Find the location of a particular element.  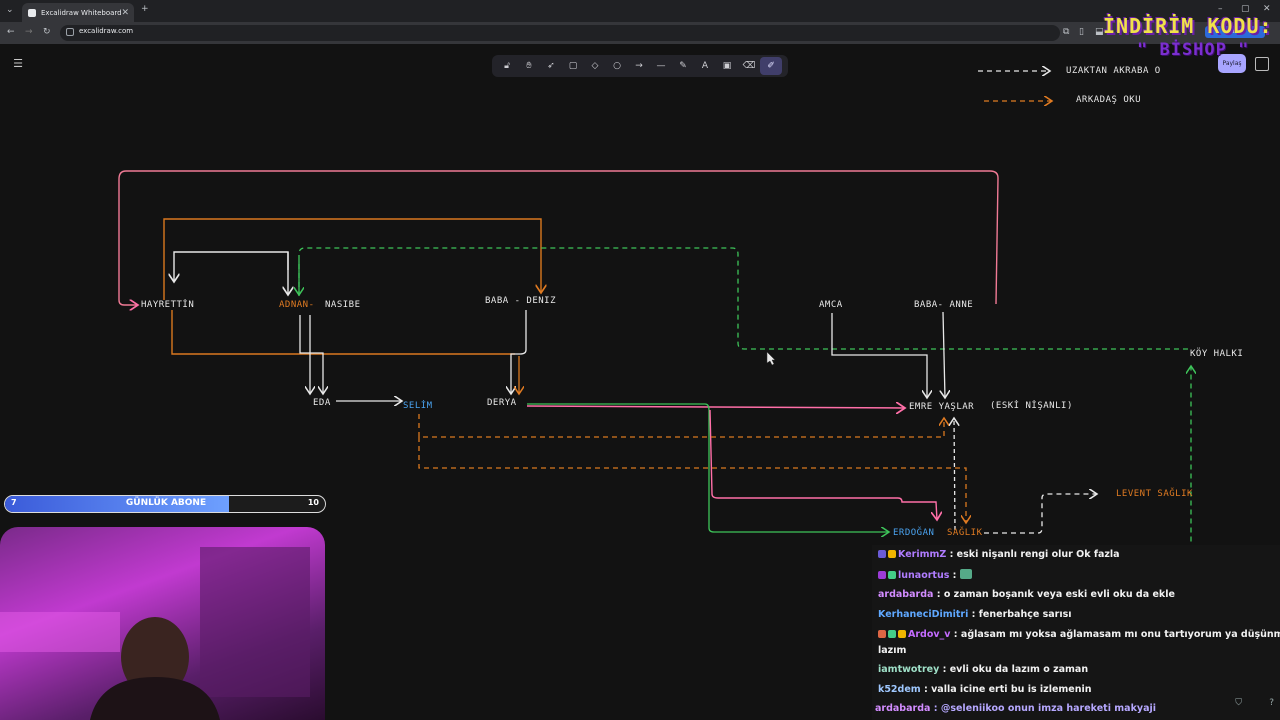

node-amca: AMCA is located at coordinates (831, 305).